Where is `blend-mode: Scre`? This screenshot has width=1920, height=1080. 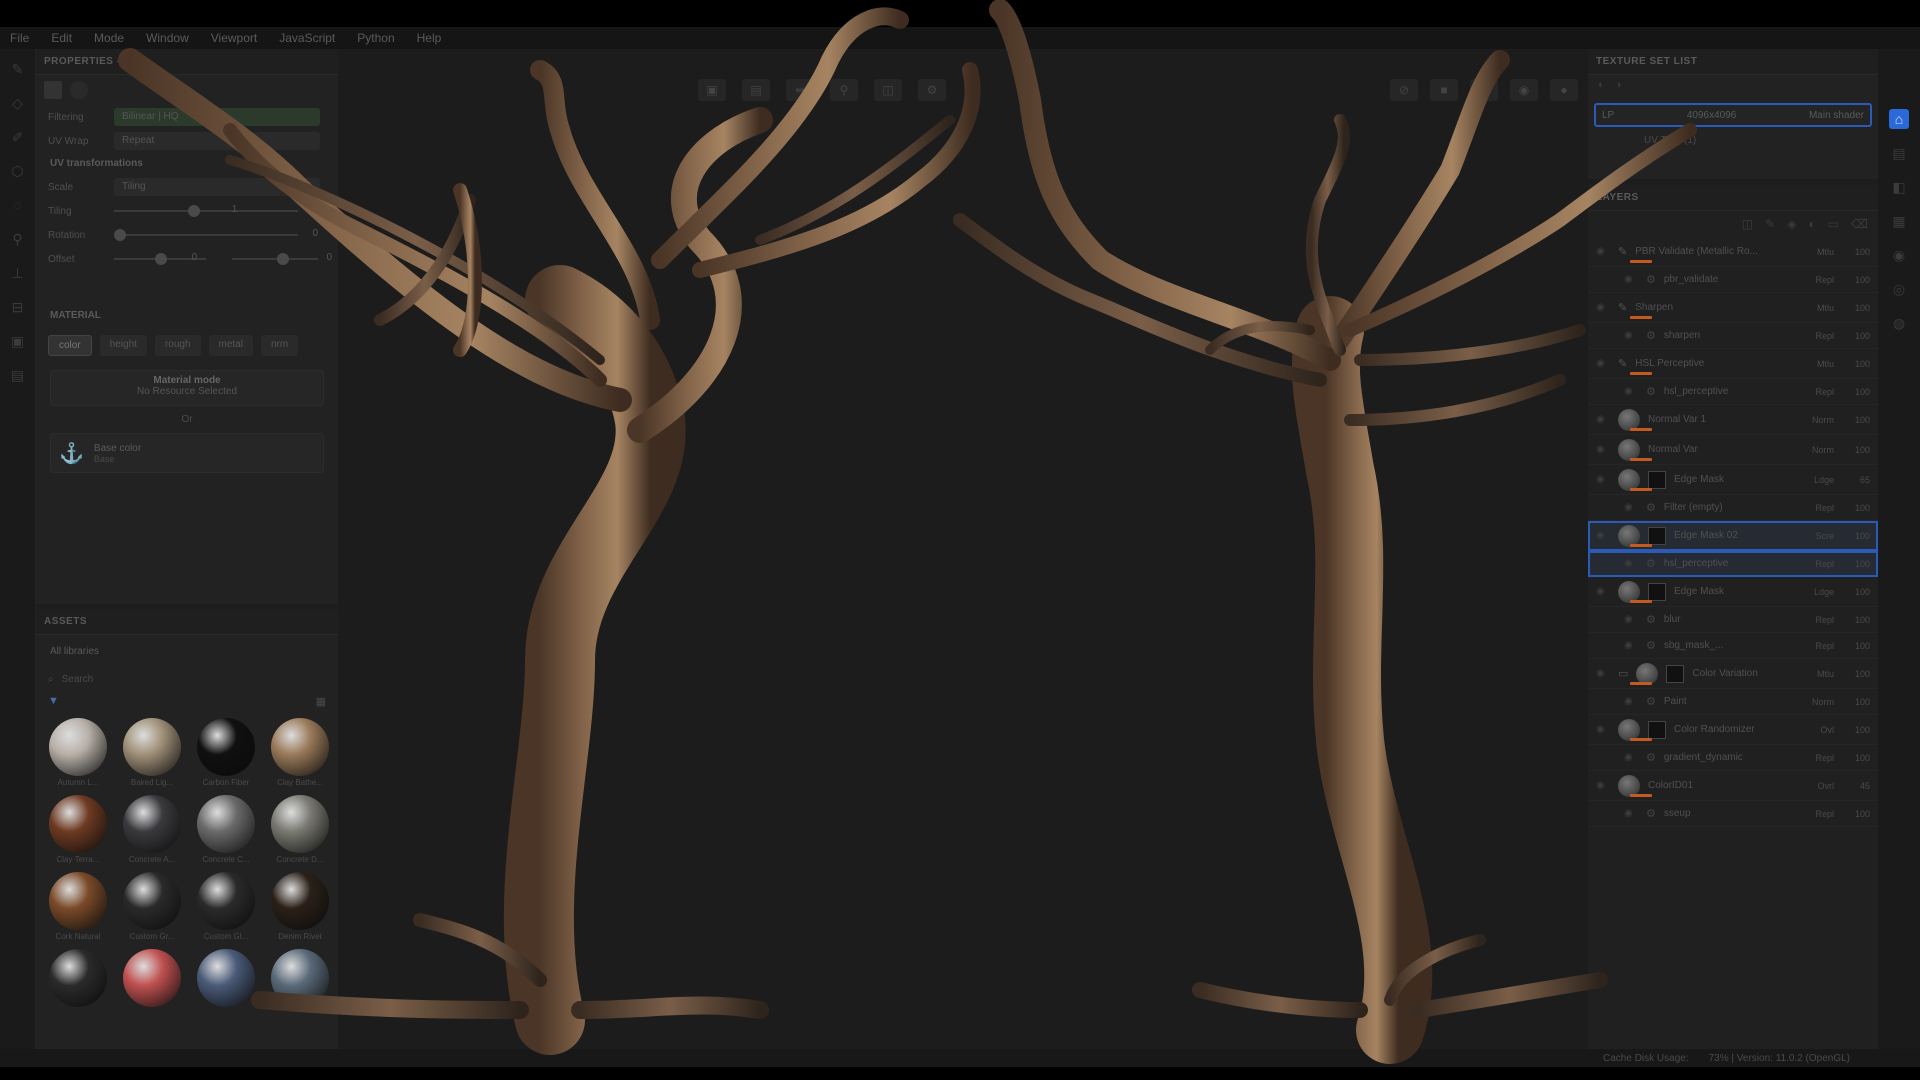 blend-mode: Scre is located at coordinates (1817, 536).